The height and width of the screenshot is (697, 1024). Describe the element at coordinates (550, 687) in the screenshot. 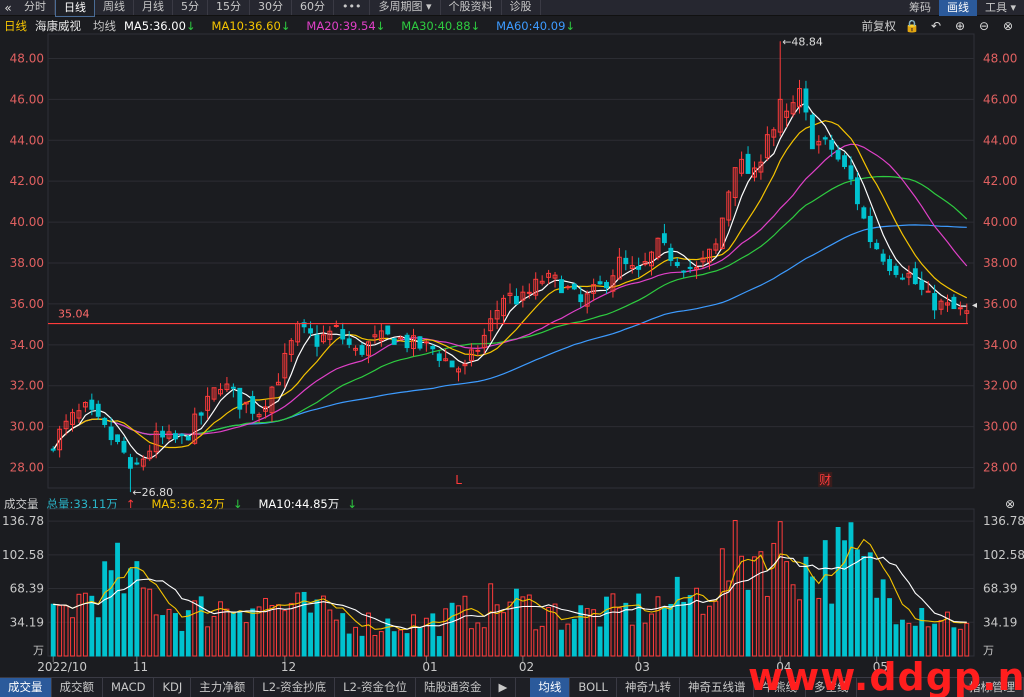

I see `overlay-tab-0: 均线` at that location.